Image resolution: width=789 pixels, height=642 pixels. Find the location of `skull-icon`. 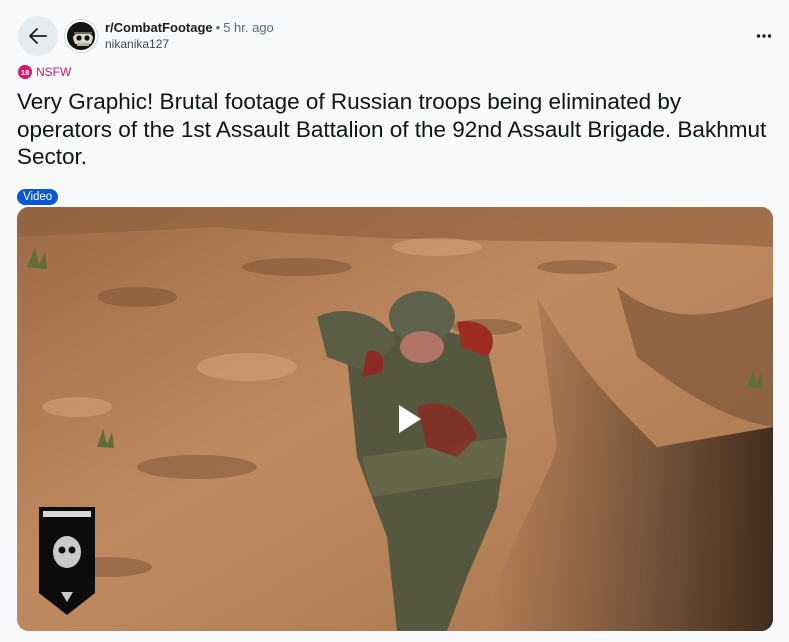

skull-icon is located at coordinates (81, 36).